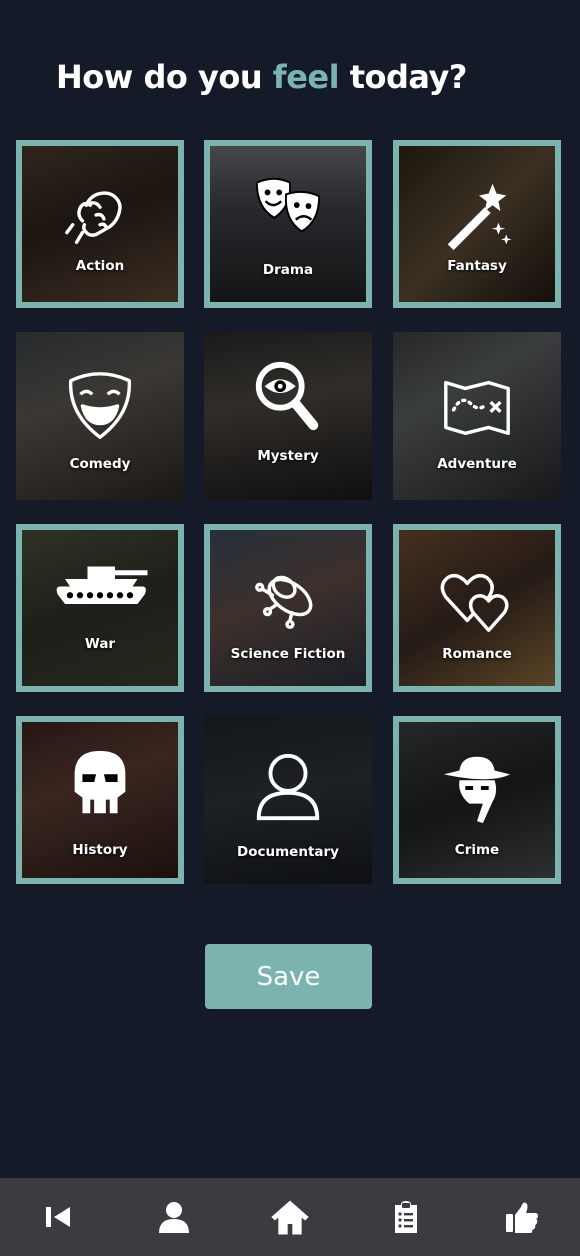 The image size is (580, 1256). Describe the element at coordinates (288, 205) in the screenshot. I see `theater-masks-icon` at that location.